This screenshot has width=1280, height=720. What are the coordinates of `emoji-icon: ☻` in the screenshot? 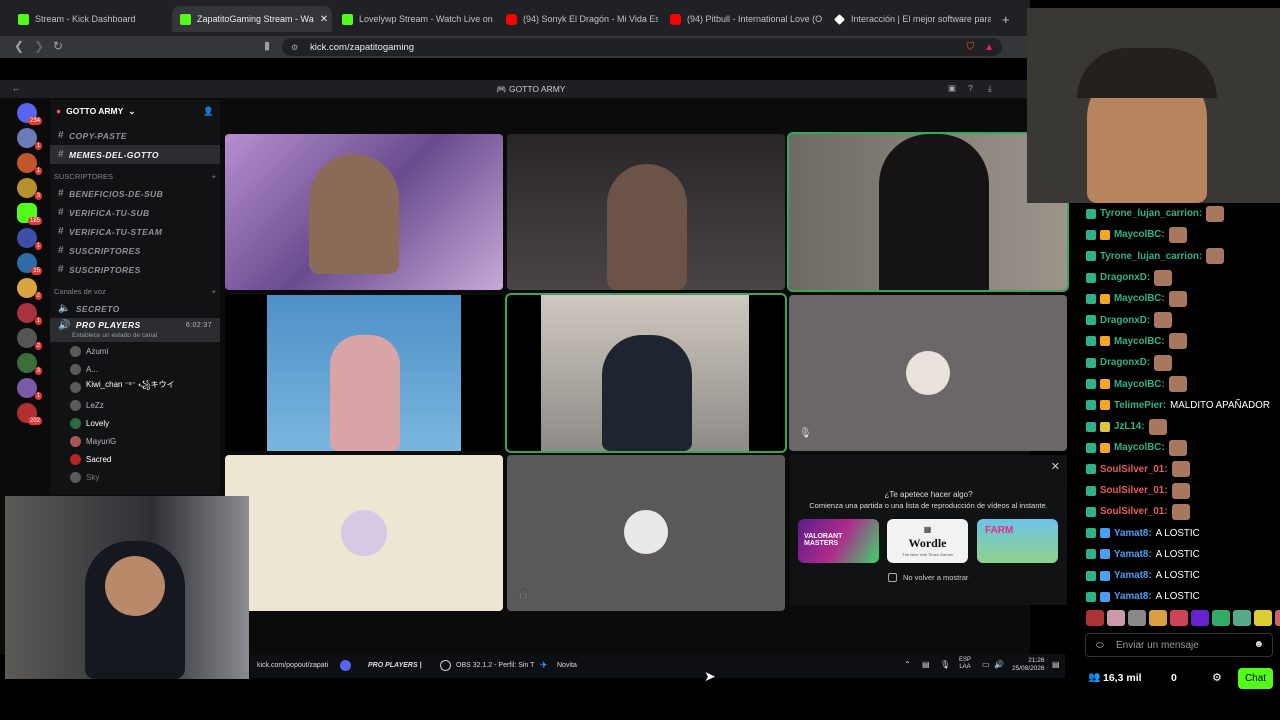 It's located at (1258, 644).